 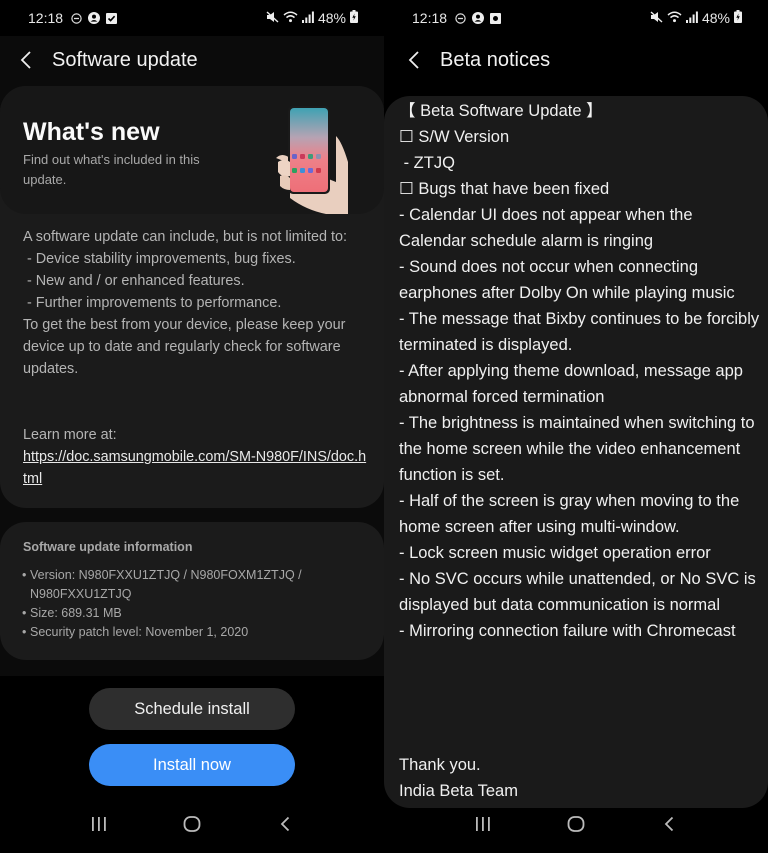 What do you see at coordinates (134, 281) in the screenshot?
I see `description-line: - New and / or enhanced features.` at bounding box center [134, 281].